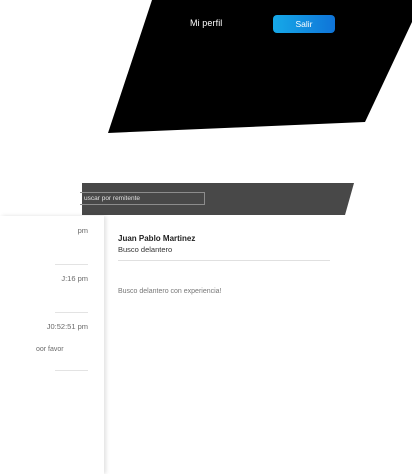 The height and width of the screenshot is (474, 412). What do you see at coordinates (67, 326) in the screenshot?
I see `message-time: J0:52:51 pm` at bounding box center [67, 326].